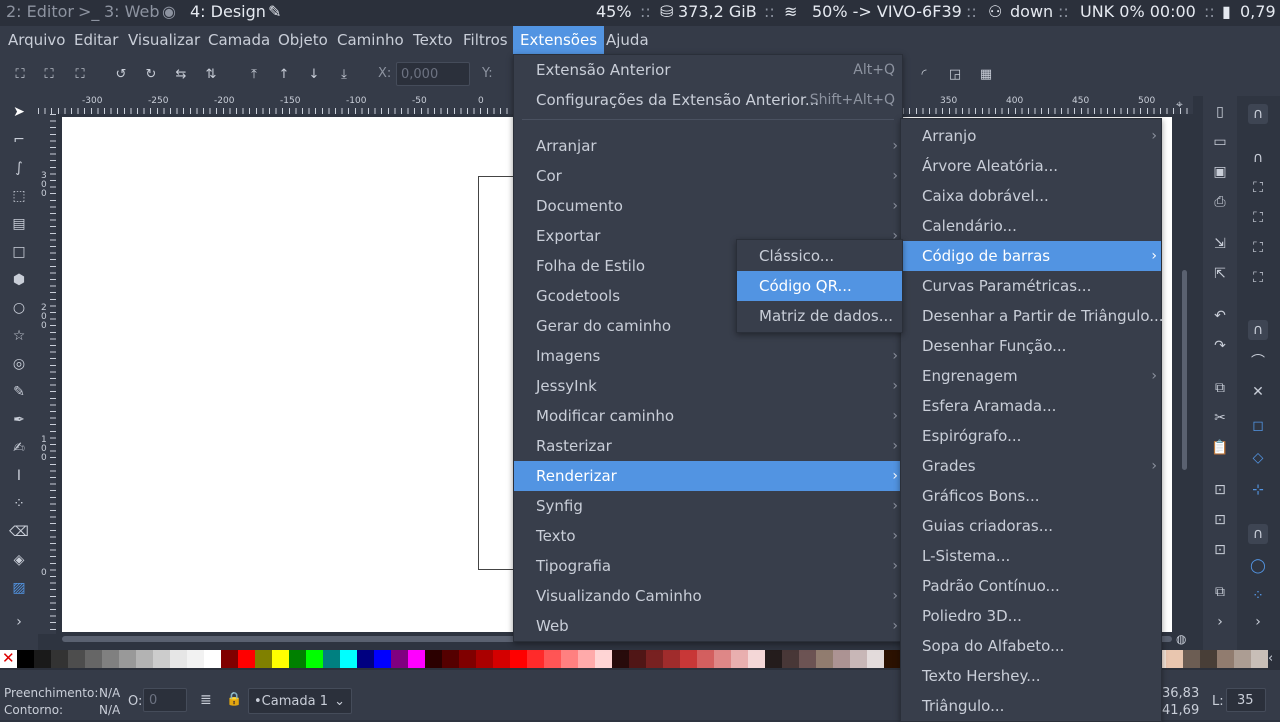  I want to click on snap-path-icon: ⌒, so click(1258, 362).